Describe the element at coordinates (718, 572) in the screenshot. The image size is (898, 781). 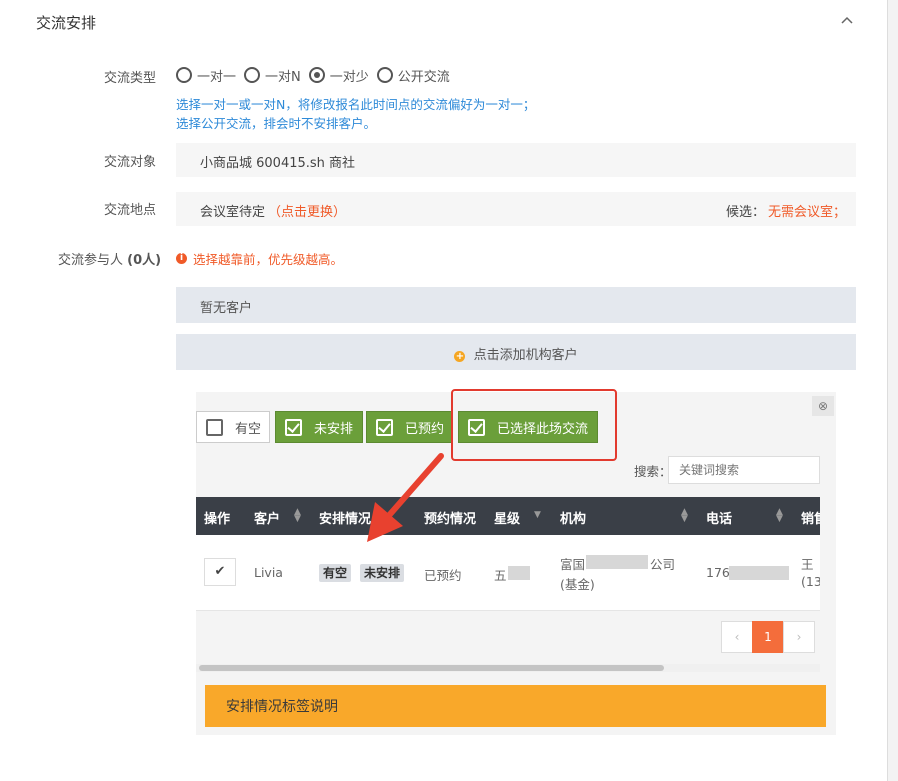
I see `cell-phone: 176` at that location.